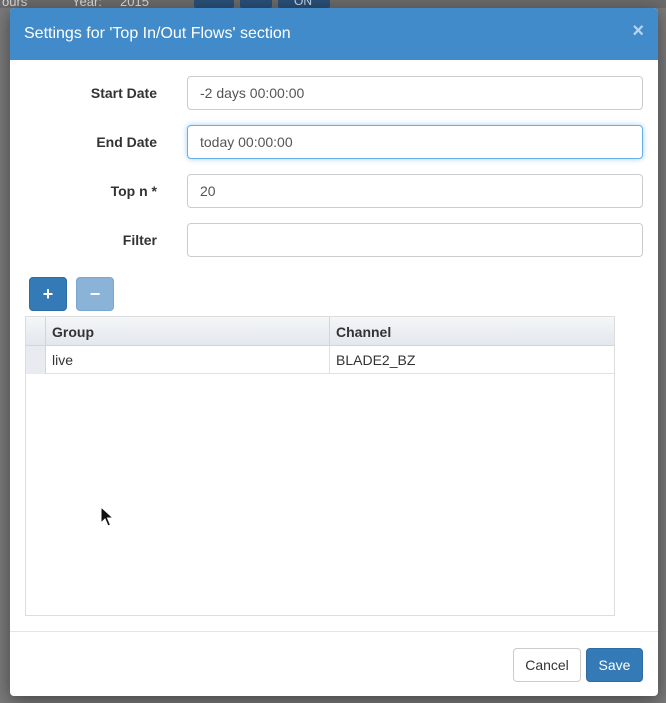 The height and width of the screenshot is (703, 666). I want to click on background-year-value: 2015, so click(134, 4).